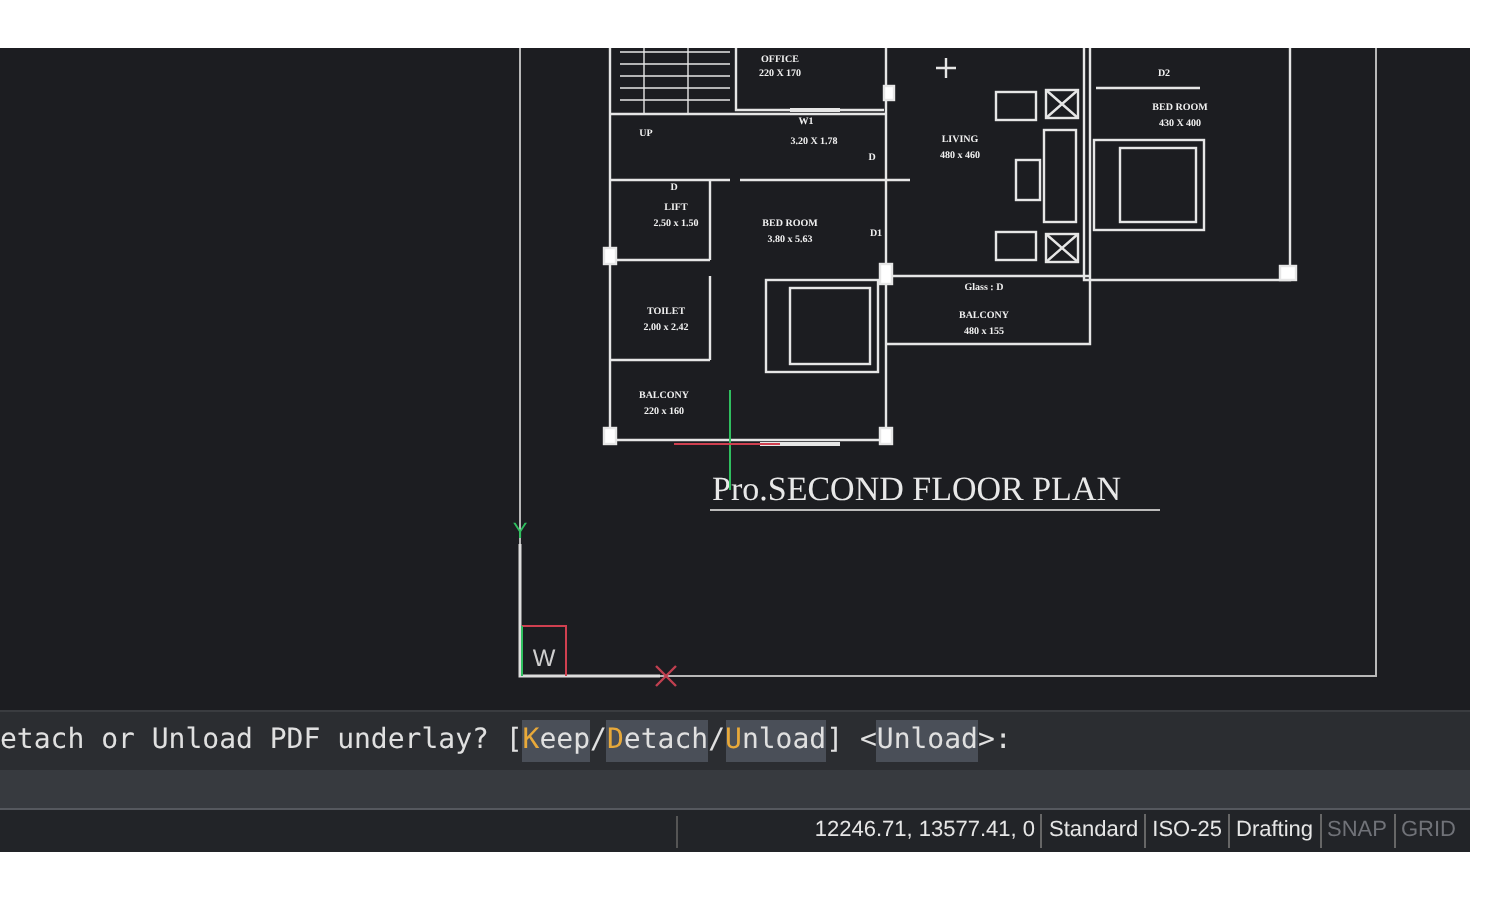  I want to click on status-toggle: GRID, so click(1427, 831).